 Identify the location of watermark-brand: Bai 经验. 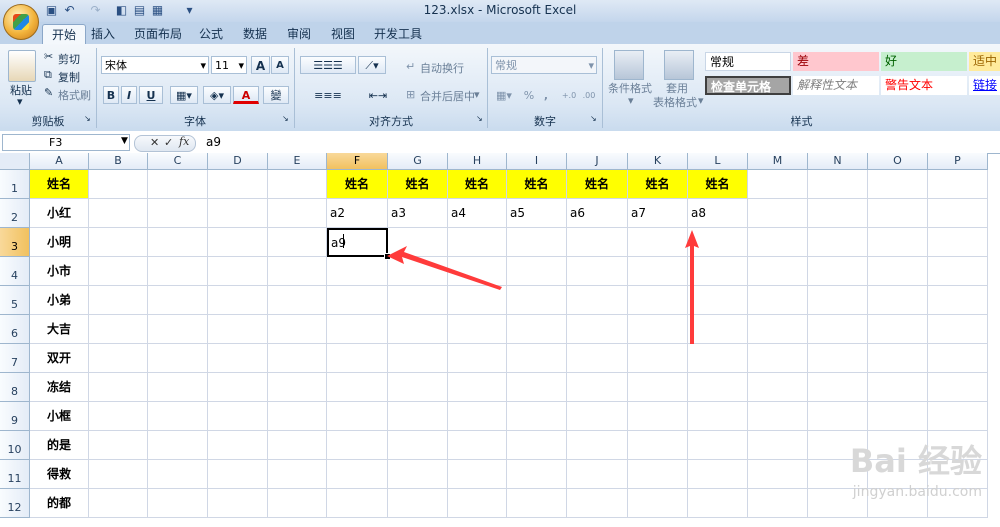
(915, 461).